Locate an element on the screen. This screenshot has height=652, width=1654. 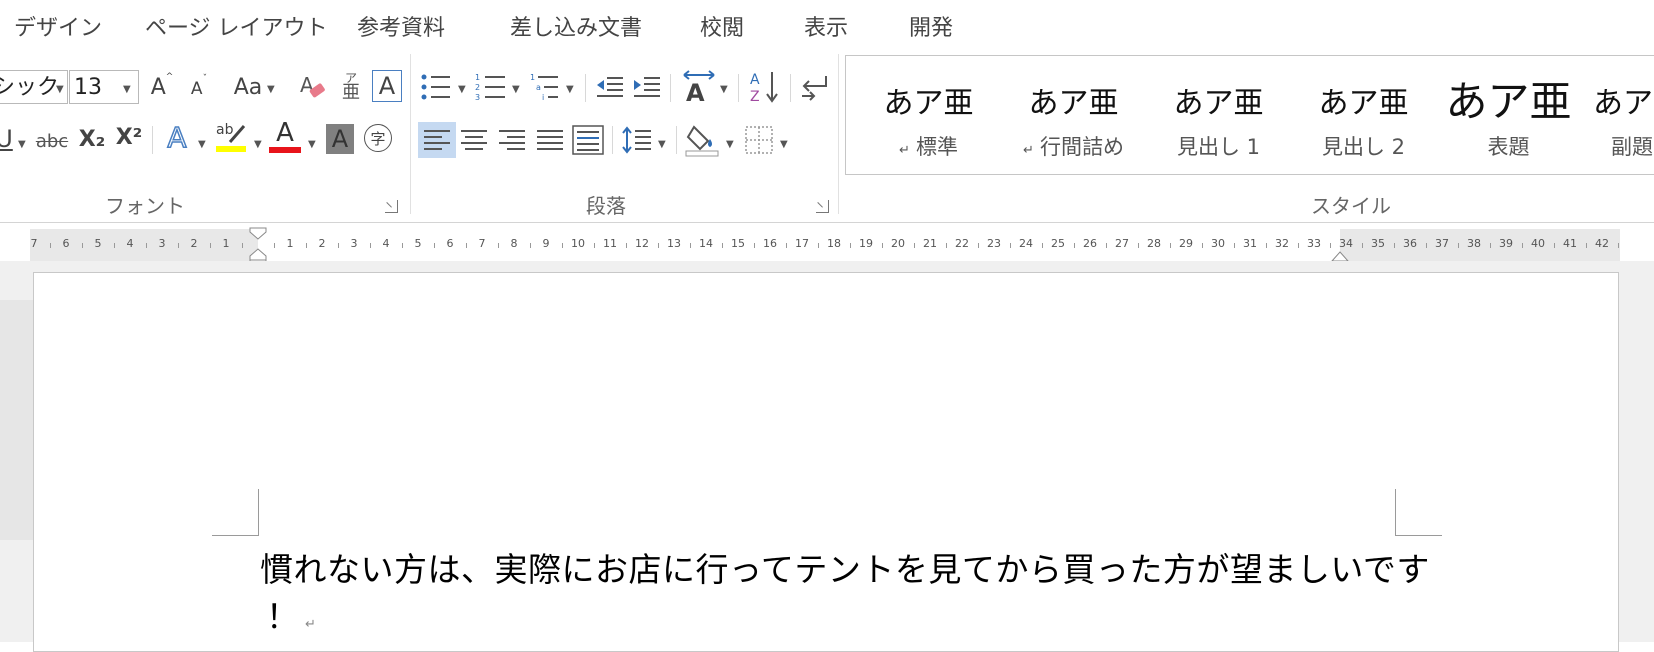
multilevel-list-dropdown-icon: ▼ is located at coordinates (570, 89).